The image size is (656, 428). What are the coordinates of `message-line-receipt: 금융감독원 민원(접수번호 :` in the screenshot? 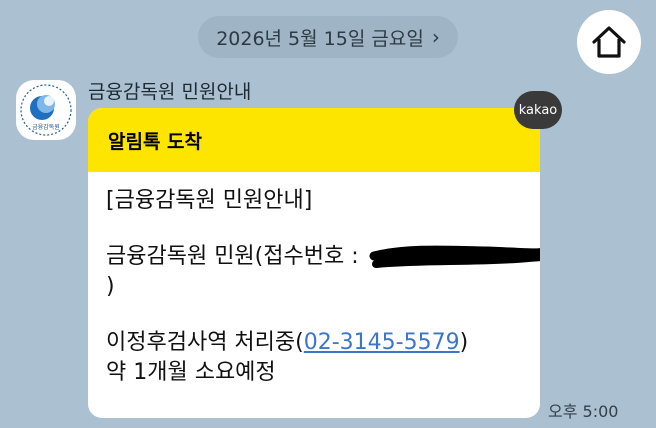 It's located at (323, 257).